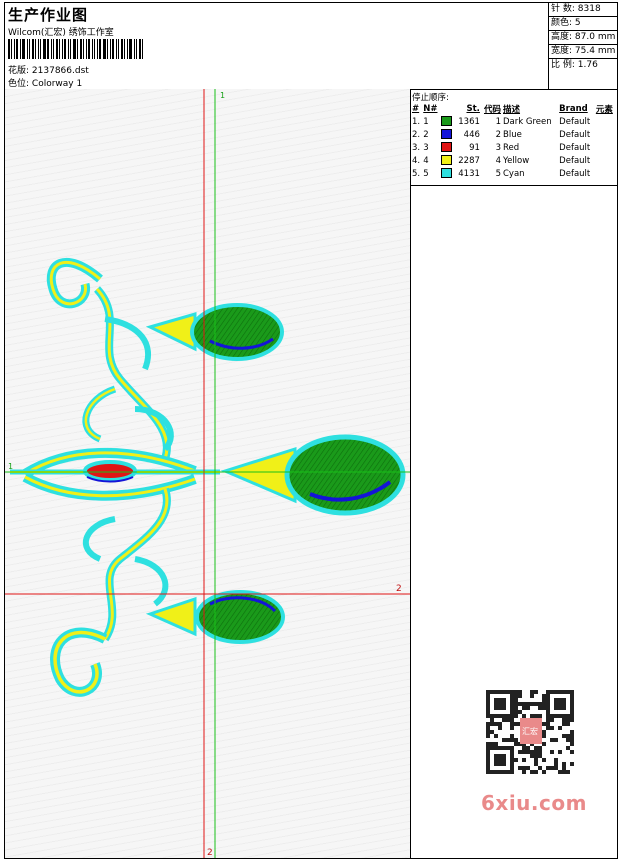  I want to click on watermark-text: 6xiu.com, so click(534, 803).